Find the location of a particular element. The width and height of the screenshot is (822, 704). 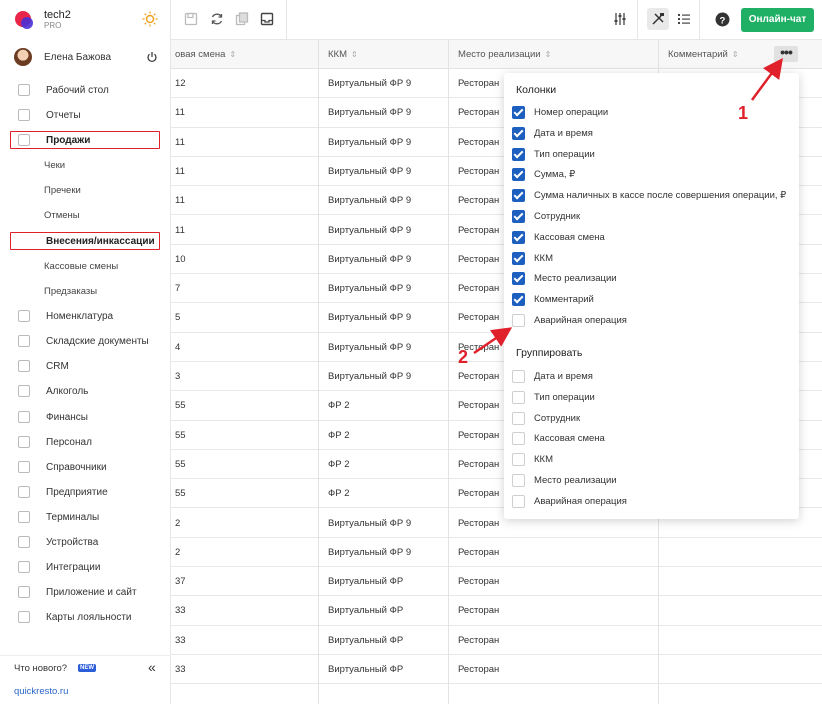

avatar is located at coordinates (23, 57).